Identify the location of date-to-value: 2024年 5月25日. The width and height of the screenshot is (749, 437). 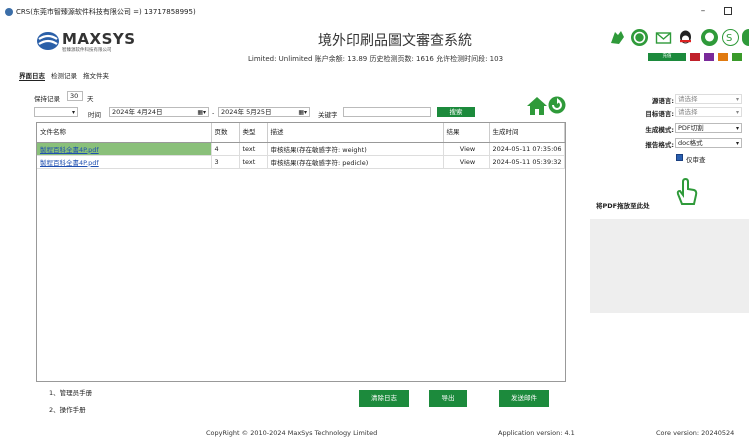
(246, 112).